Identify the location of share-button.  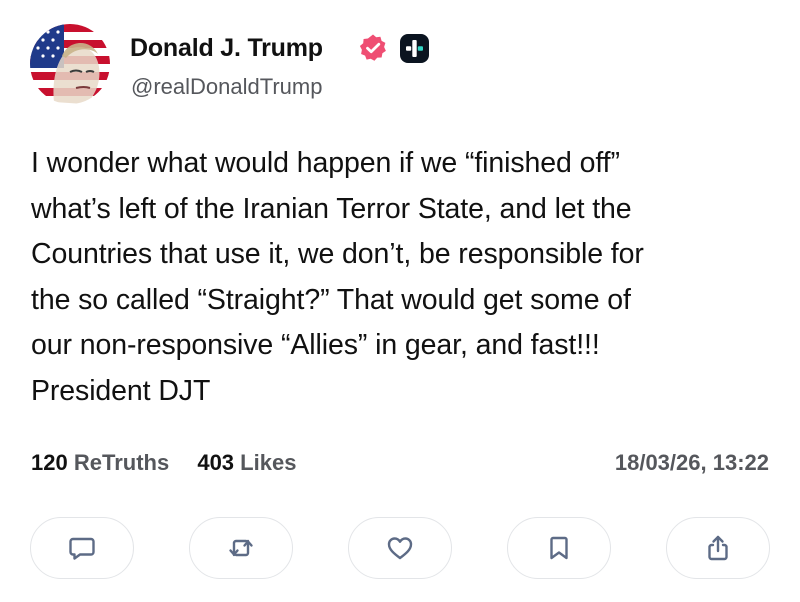
(718, 548).